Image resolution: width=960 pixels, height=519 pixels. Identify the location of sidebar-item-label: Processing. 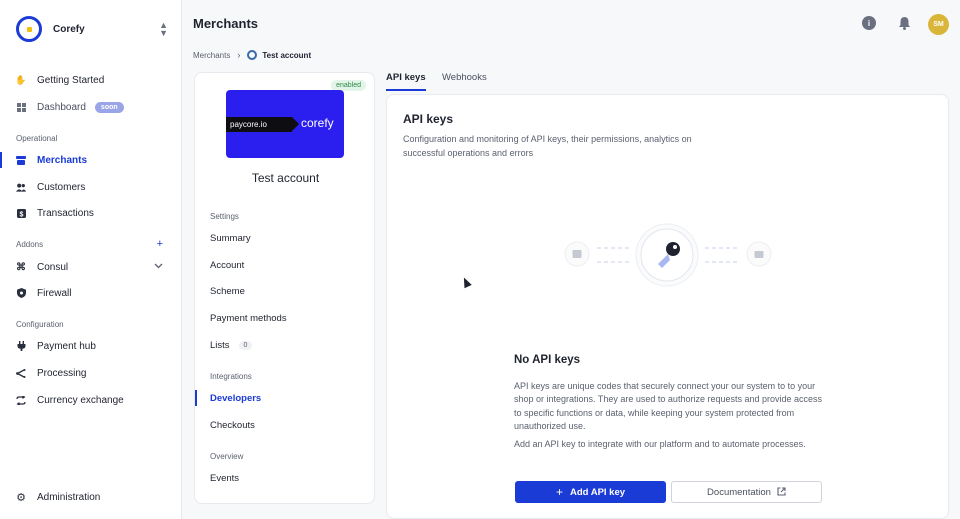
(62, 373).